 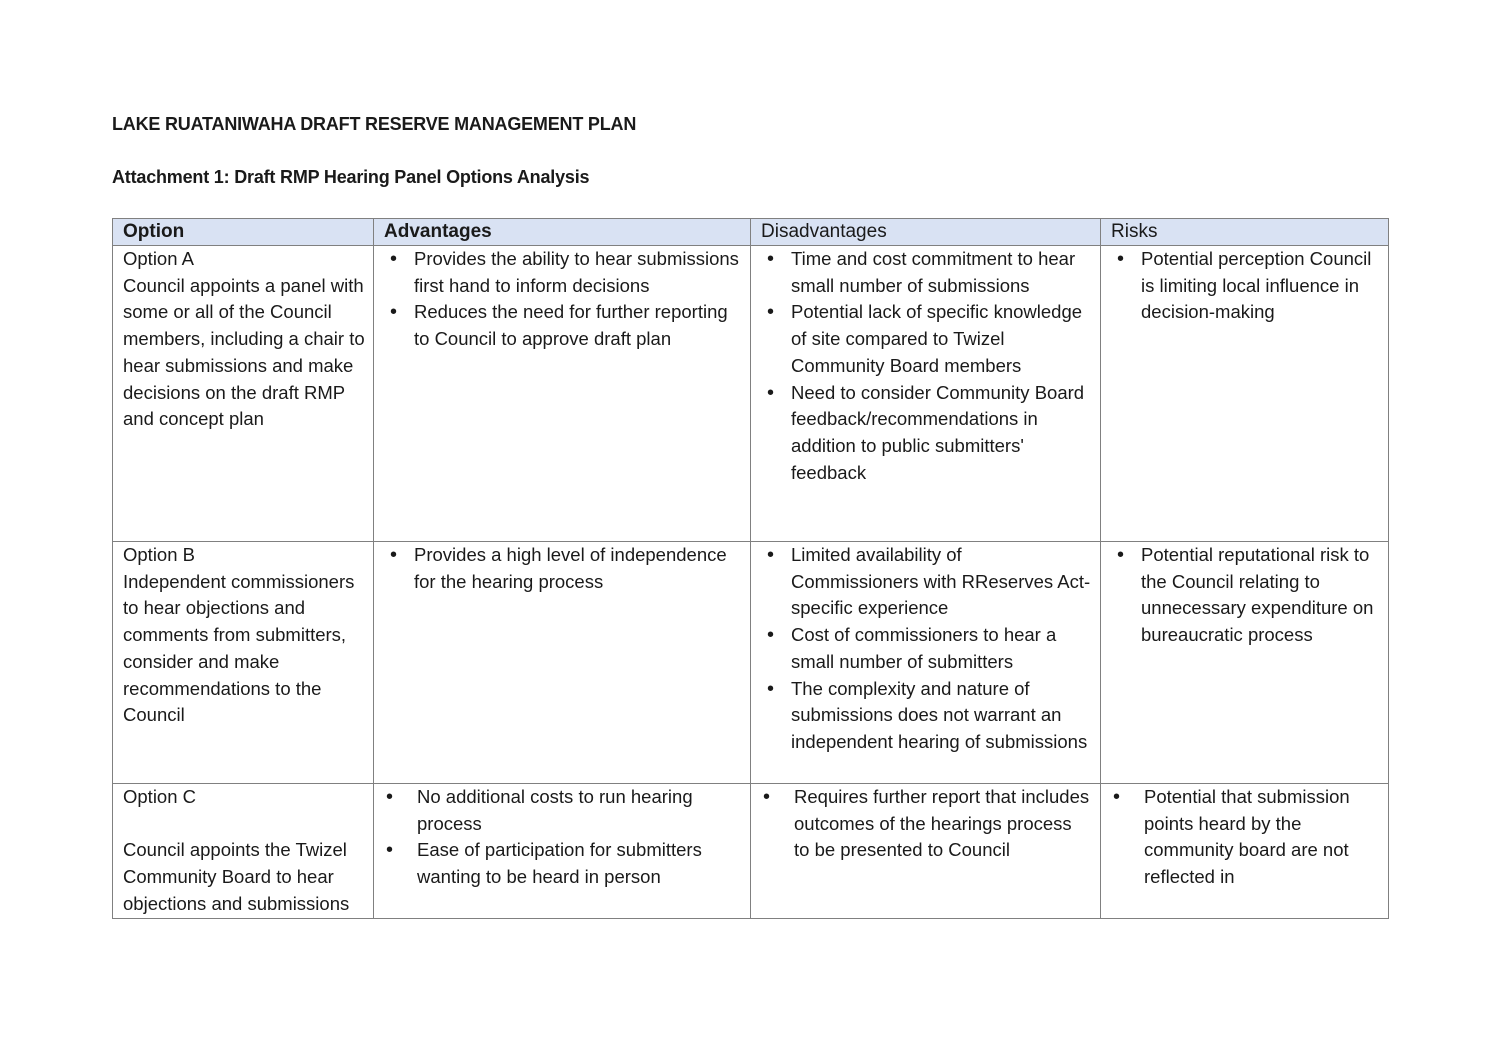 What do you see at coordinates (925, 232) in the screenshot?
I see `header-disadvantages: Disadvantages` at bounding box center [925, 232].